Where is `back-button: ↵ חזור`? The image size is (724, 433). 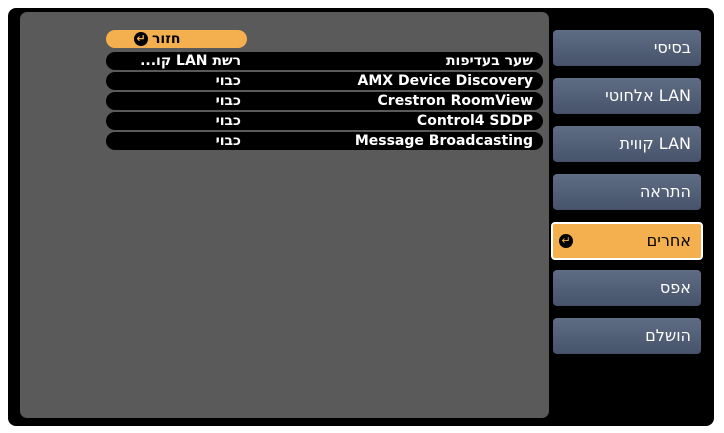 back-button: ↵ חזור is located at coordinates (176, 39).